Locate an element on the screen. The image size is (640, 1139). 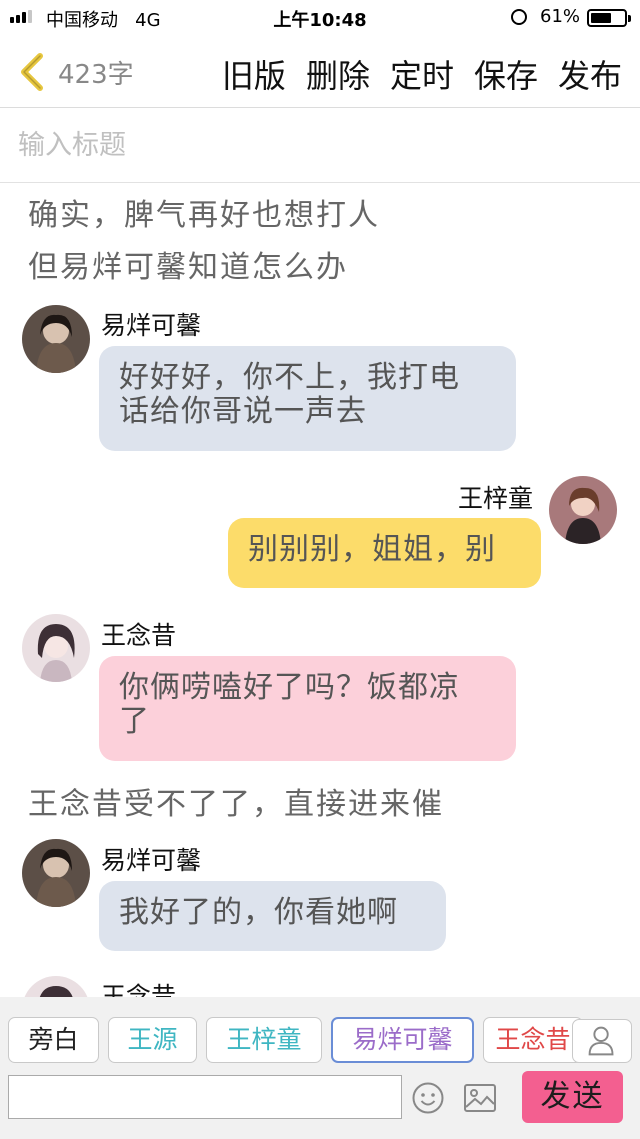
action-menu: 旧版 删除 定时 保存 发布 is located at coordinates (422, 74).